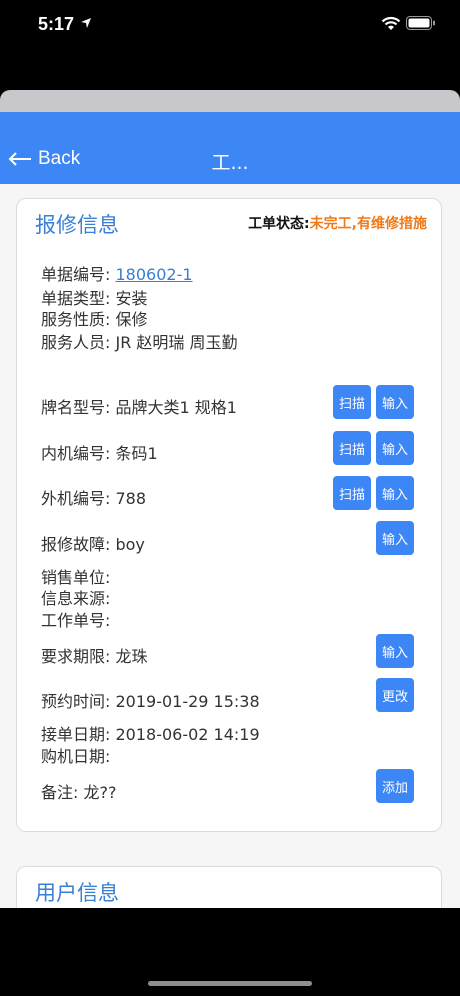 The image size is (460, 996). I want to click on location-arrow-icon, so click(86, 23).